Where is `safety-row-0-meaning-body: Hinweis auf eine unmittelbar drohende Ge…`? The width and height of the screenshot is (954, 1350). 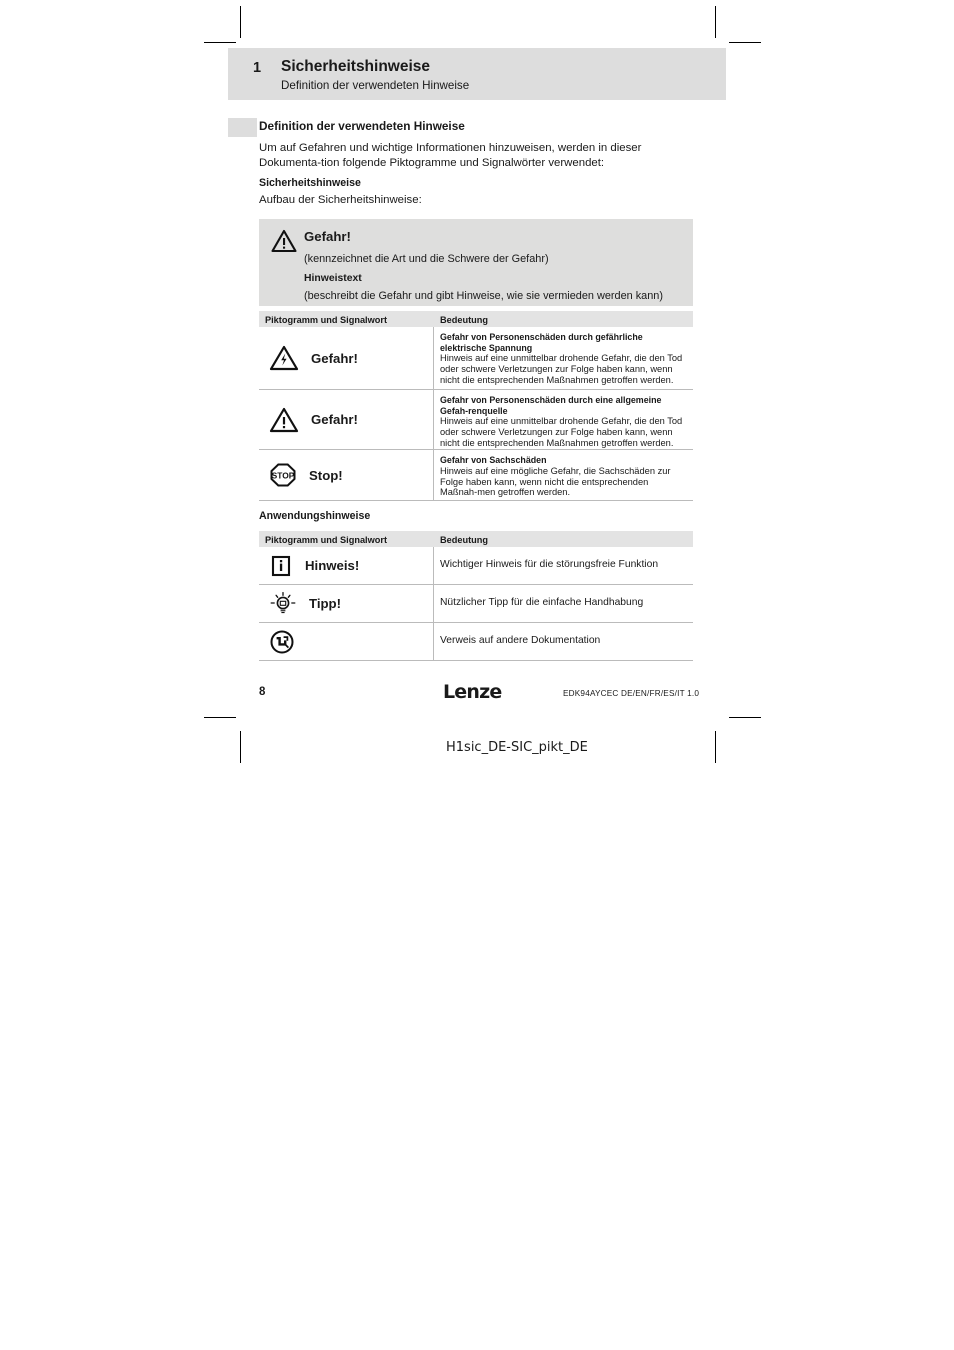 safety-row-0-meaning-body: Hinweis auf eine unmittelbar drohende Ge… is located at coordinates (561, 369).